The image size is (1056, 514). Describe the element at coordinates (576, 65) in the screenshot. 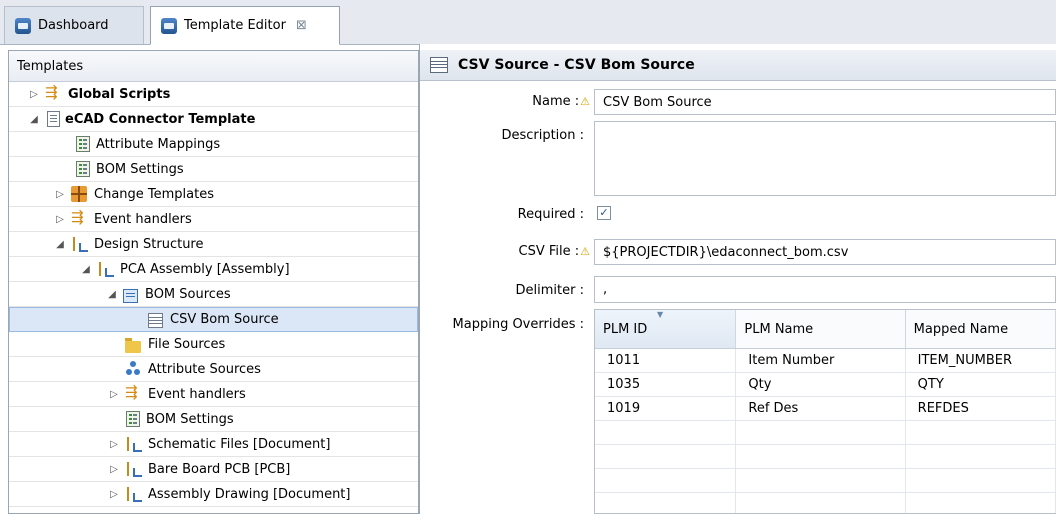

I see `editor-title: CSV Source - CSV Bom Source` at that location.